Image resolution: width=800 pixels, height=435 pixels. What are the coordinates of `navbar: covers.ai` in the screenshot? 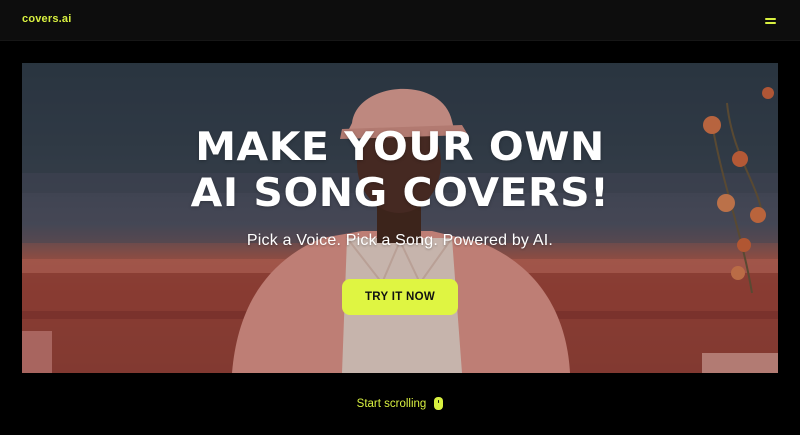 It's located at (400, 20).